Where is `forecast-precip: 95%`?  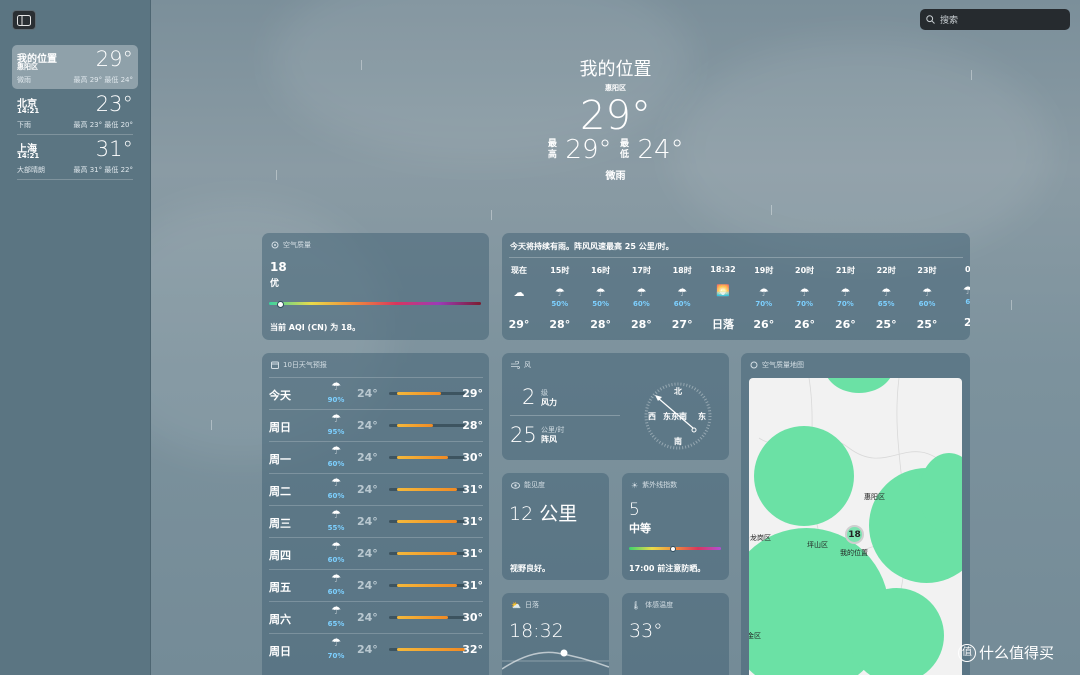
forecast-precip: 95% is located at coordinates (336, 432).